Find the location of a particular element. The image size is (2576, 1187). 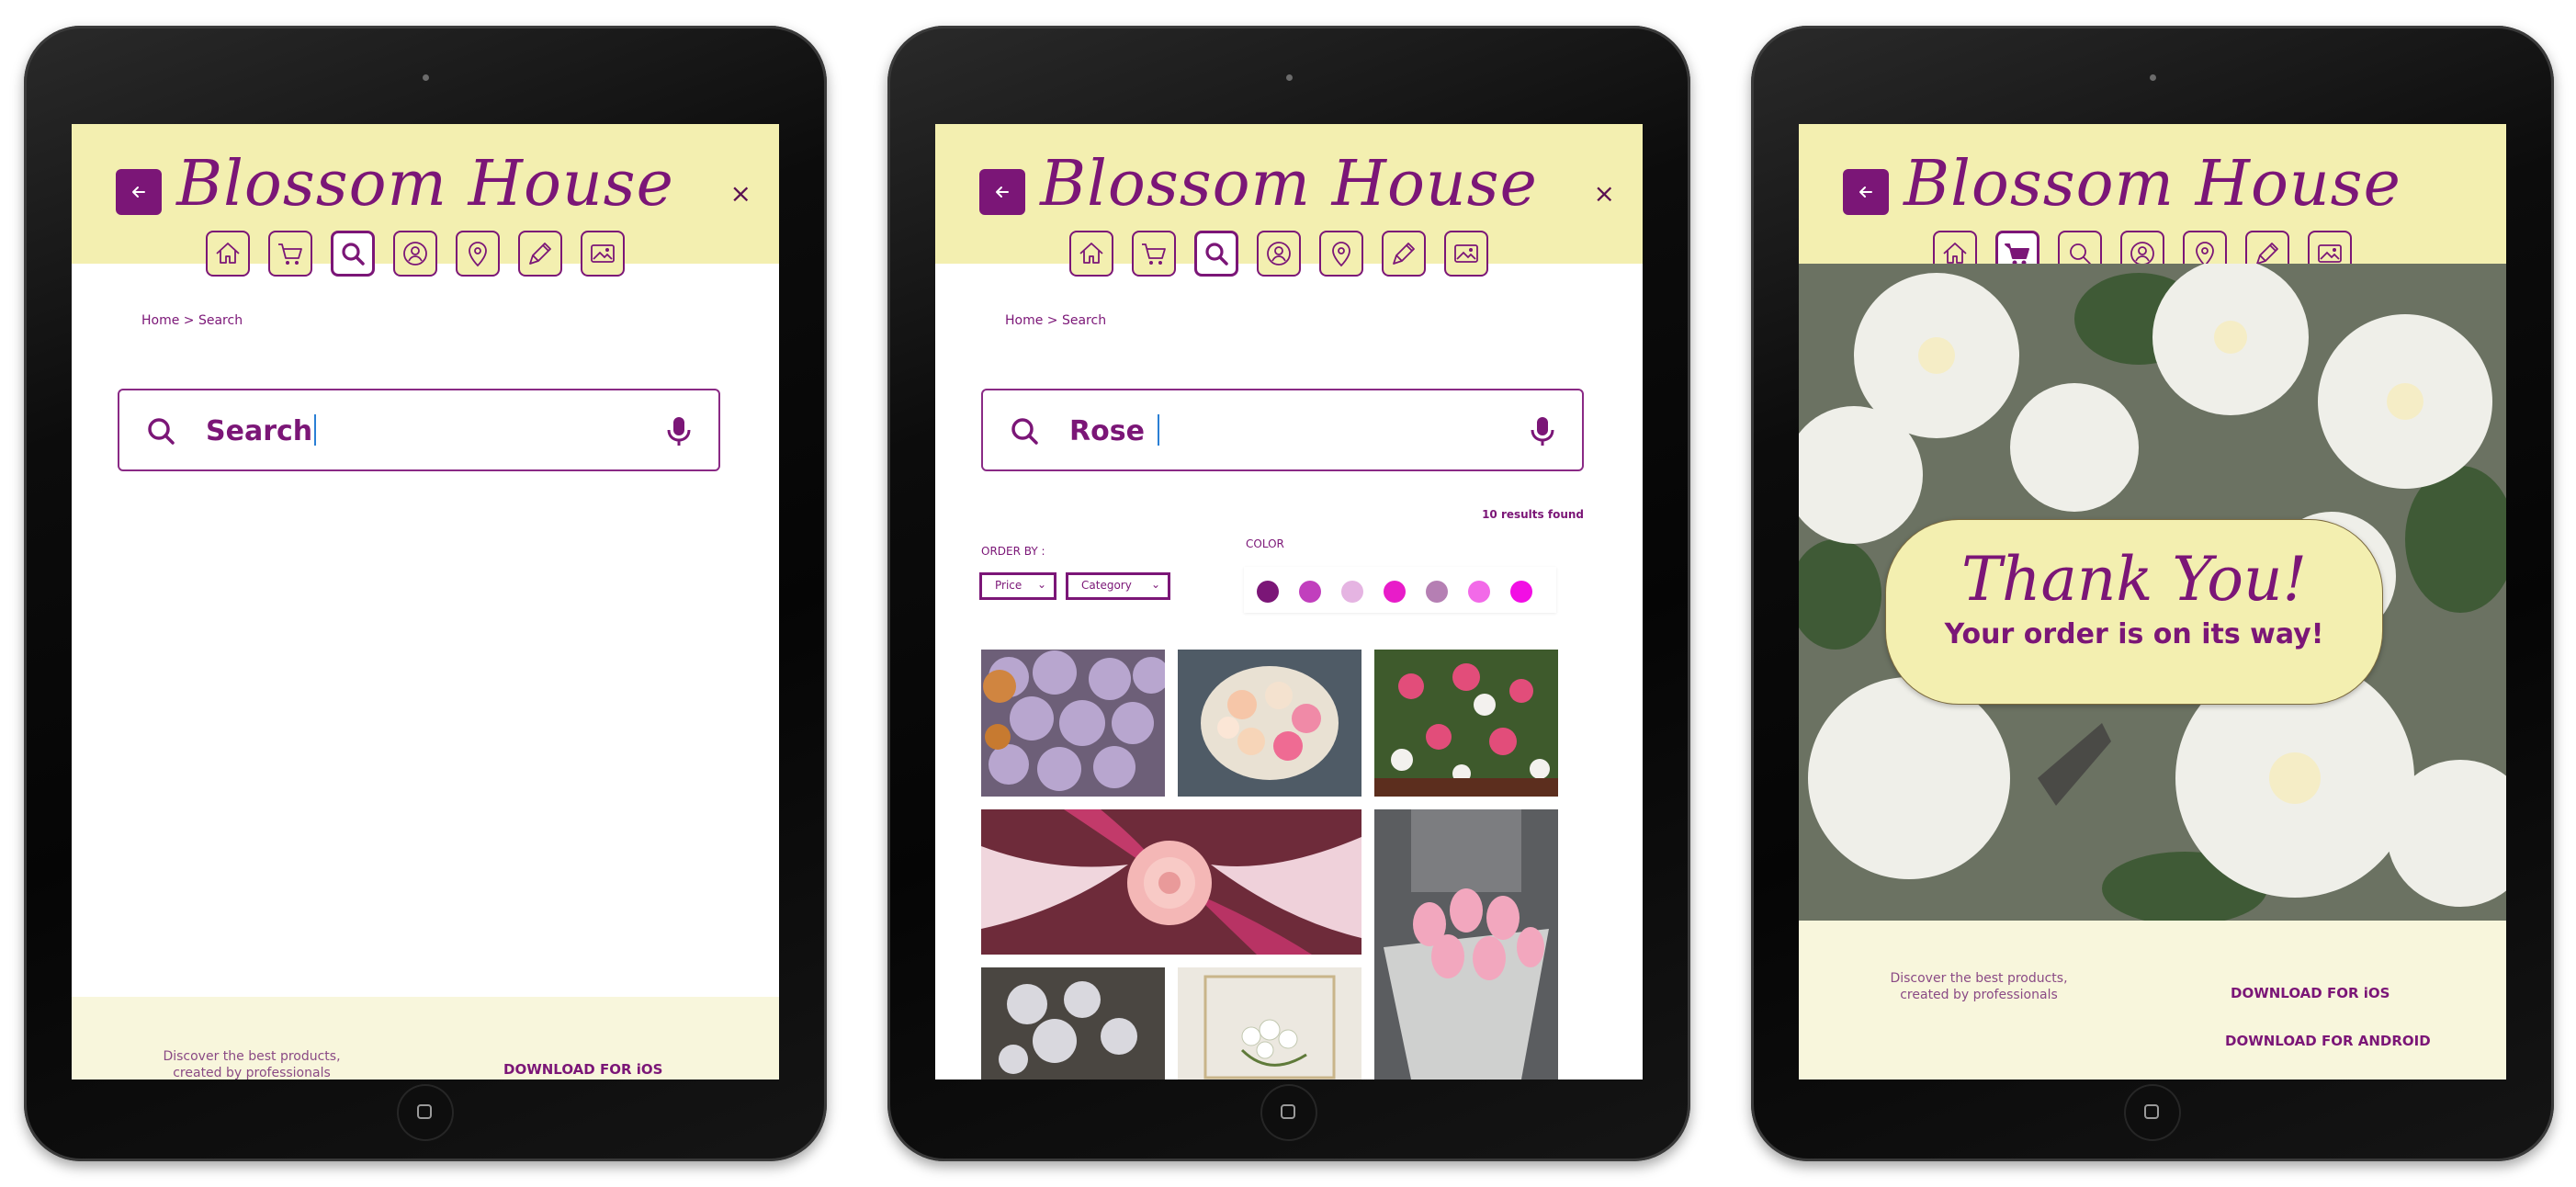

search-input: Rose is located at coordinates (1282, 430).